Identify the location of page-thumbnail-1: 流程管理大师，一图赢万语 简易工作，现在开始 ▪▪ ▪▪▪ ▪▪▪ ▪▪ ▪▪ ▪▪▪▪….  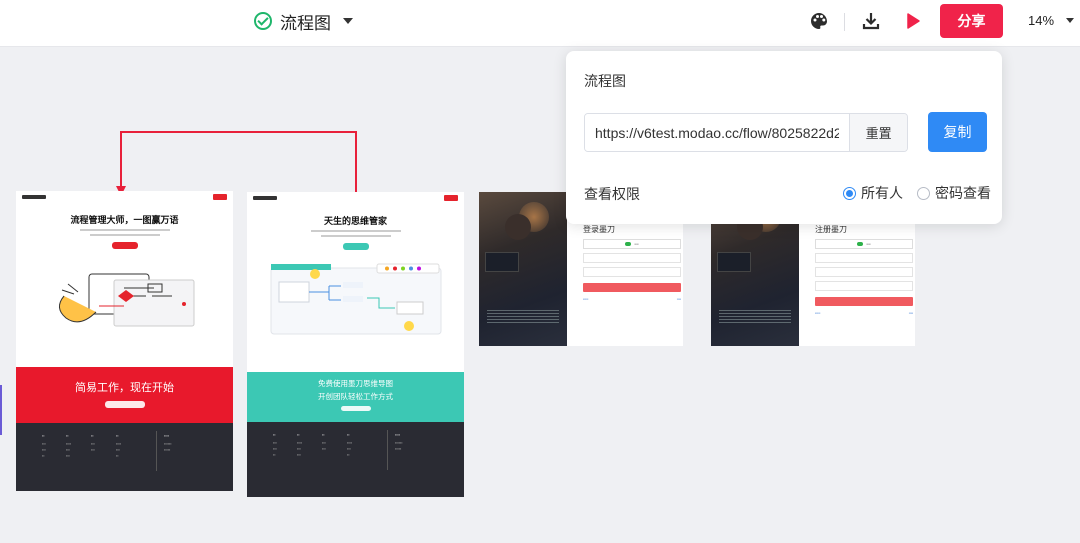
(124, 341).